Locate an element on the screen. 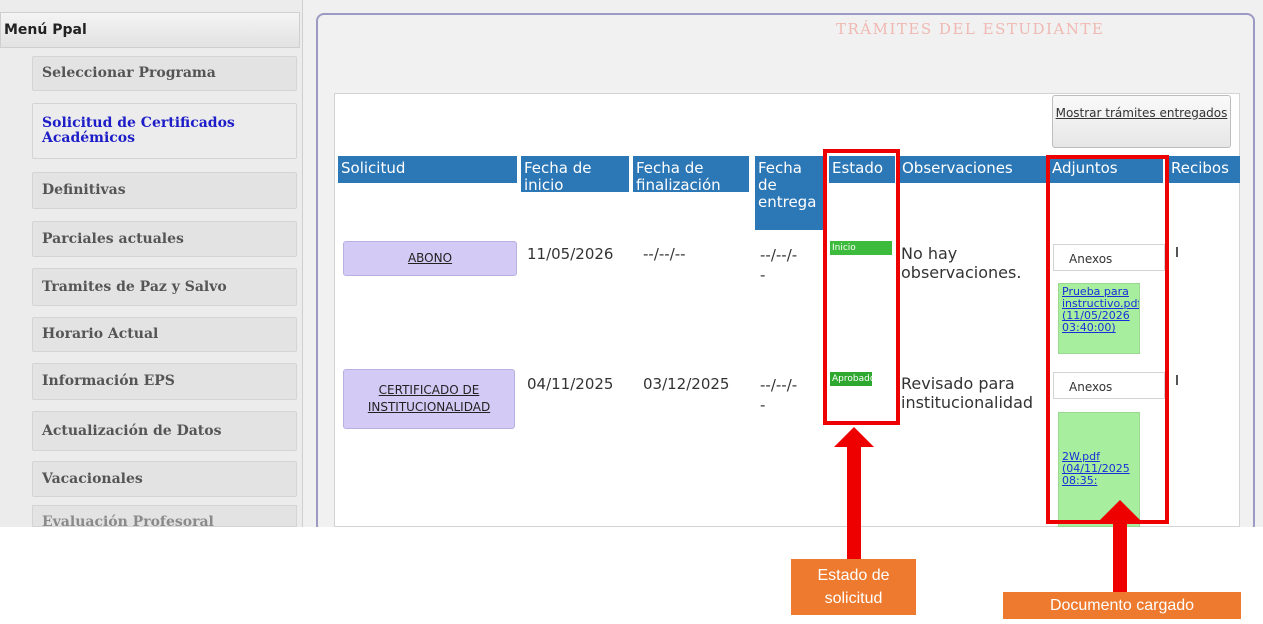 The image size is (1263, 624). row2-fecha-fin: 03/12/2025 is located at coordinates (686, 384).